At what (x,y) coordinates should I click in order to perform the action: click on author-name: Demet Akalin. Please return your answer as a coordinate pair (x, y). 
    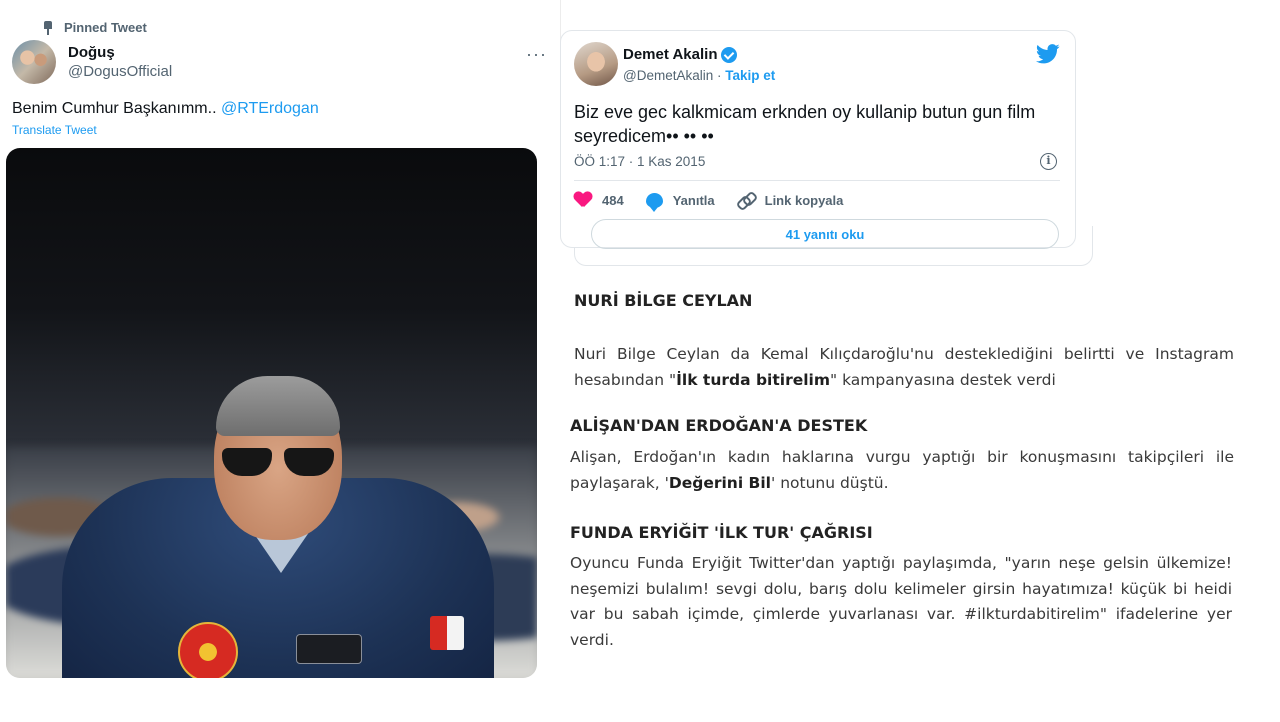
    Looking at the image, I should click on (670, 54).